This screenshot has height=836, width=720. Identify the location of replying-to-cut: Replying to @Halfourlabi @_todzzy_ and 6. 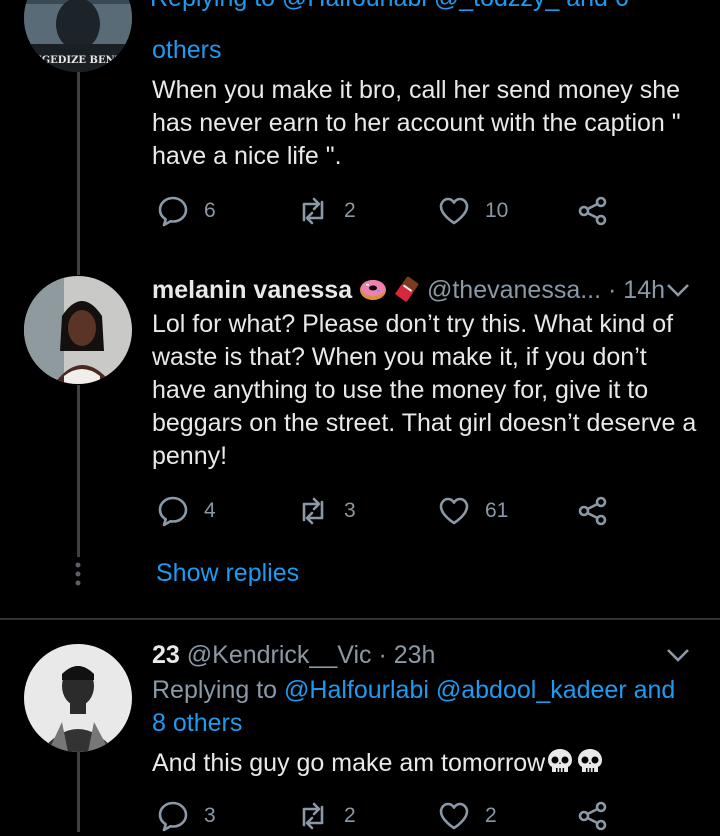
(389, 6).